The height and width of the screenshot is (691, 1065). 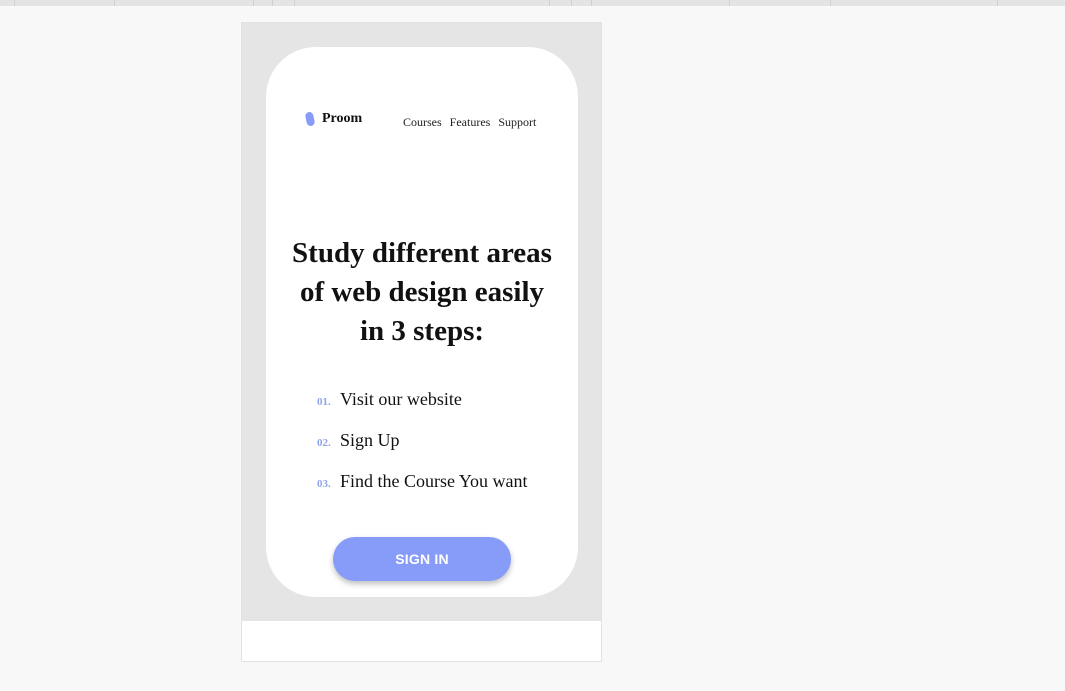 I want to click on headline-line: of web design easily, so click(x=422, y=292).